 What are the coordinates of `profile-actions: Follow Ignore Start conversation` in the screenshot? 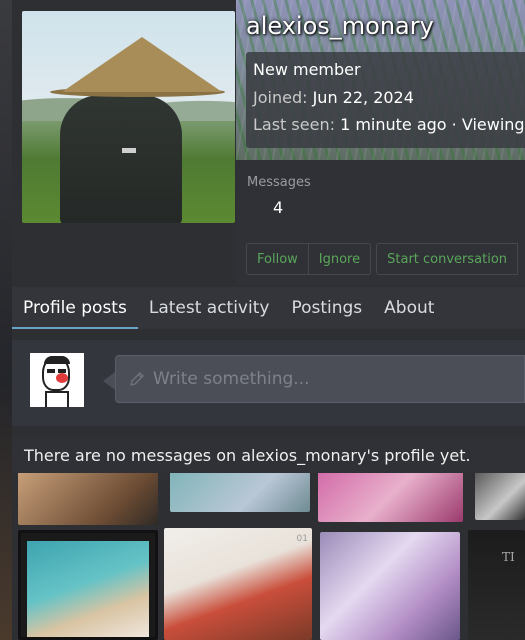 It's located at (382, 259).